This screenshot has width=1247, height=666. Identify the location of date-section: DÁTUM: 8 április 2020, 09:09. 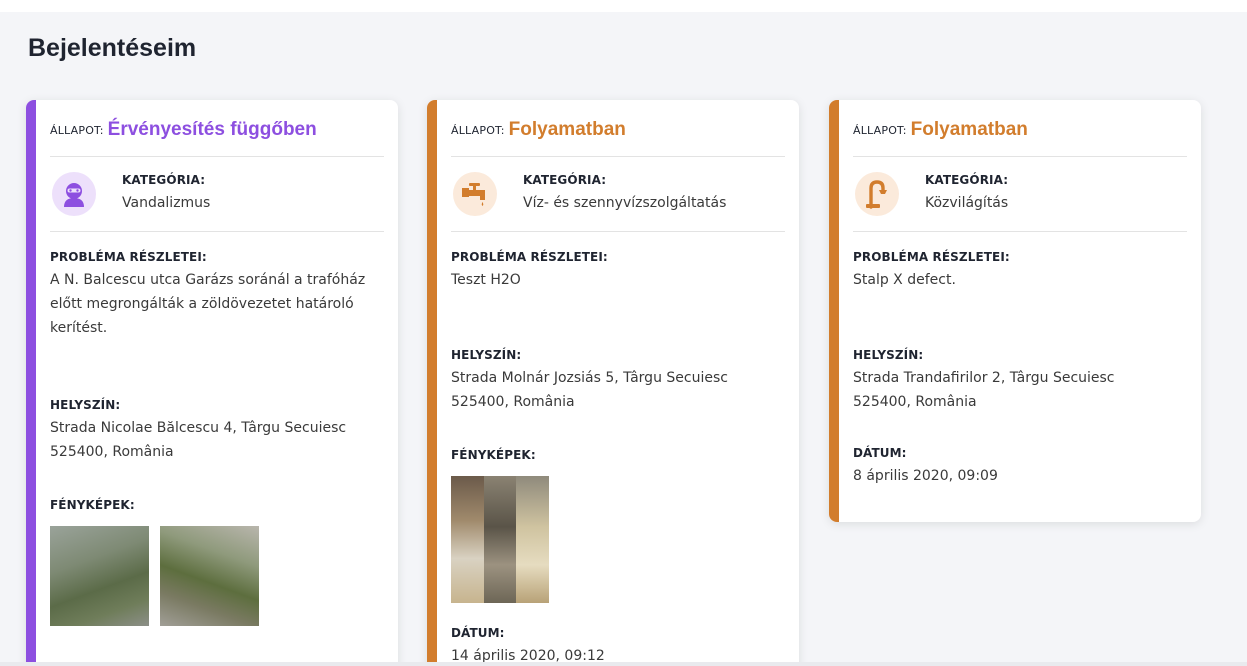
(1020, 467).